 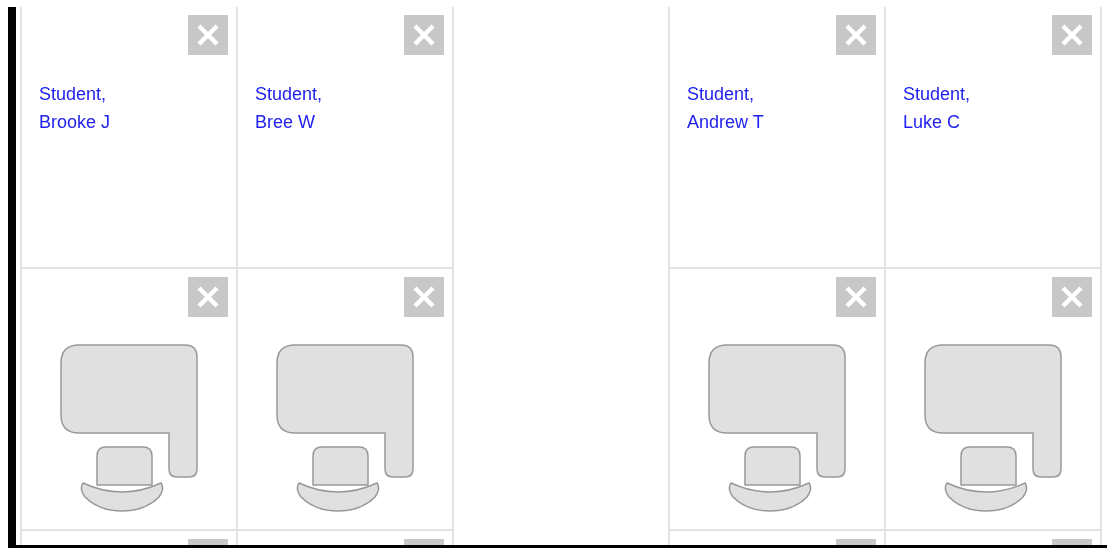 I want to click on student-name-link: Student, Brooke J, so click(x=75, y=108).